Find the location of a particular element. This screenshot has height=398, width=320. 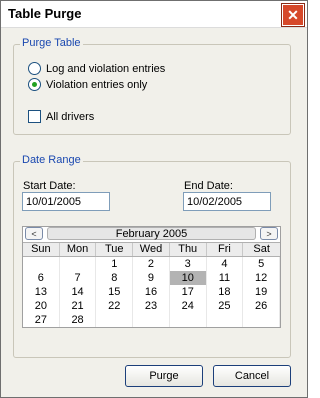

radio-button-log-and-violation is located at coordinates (34, 68).